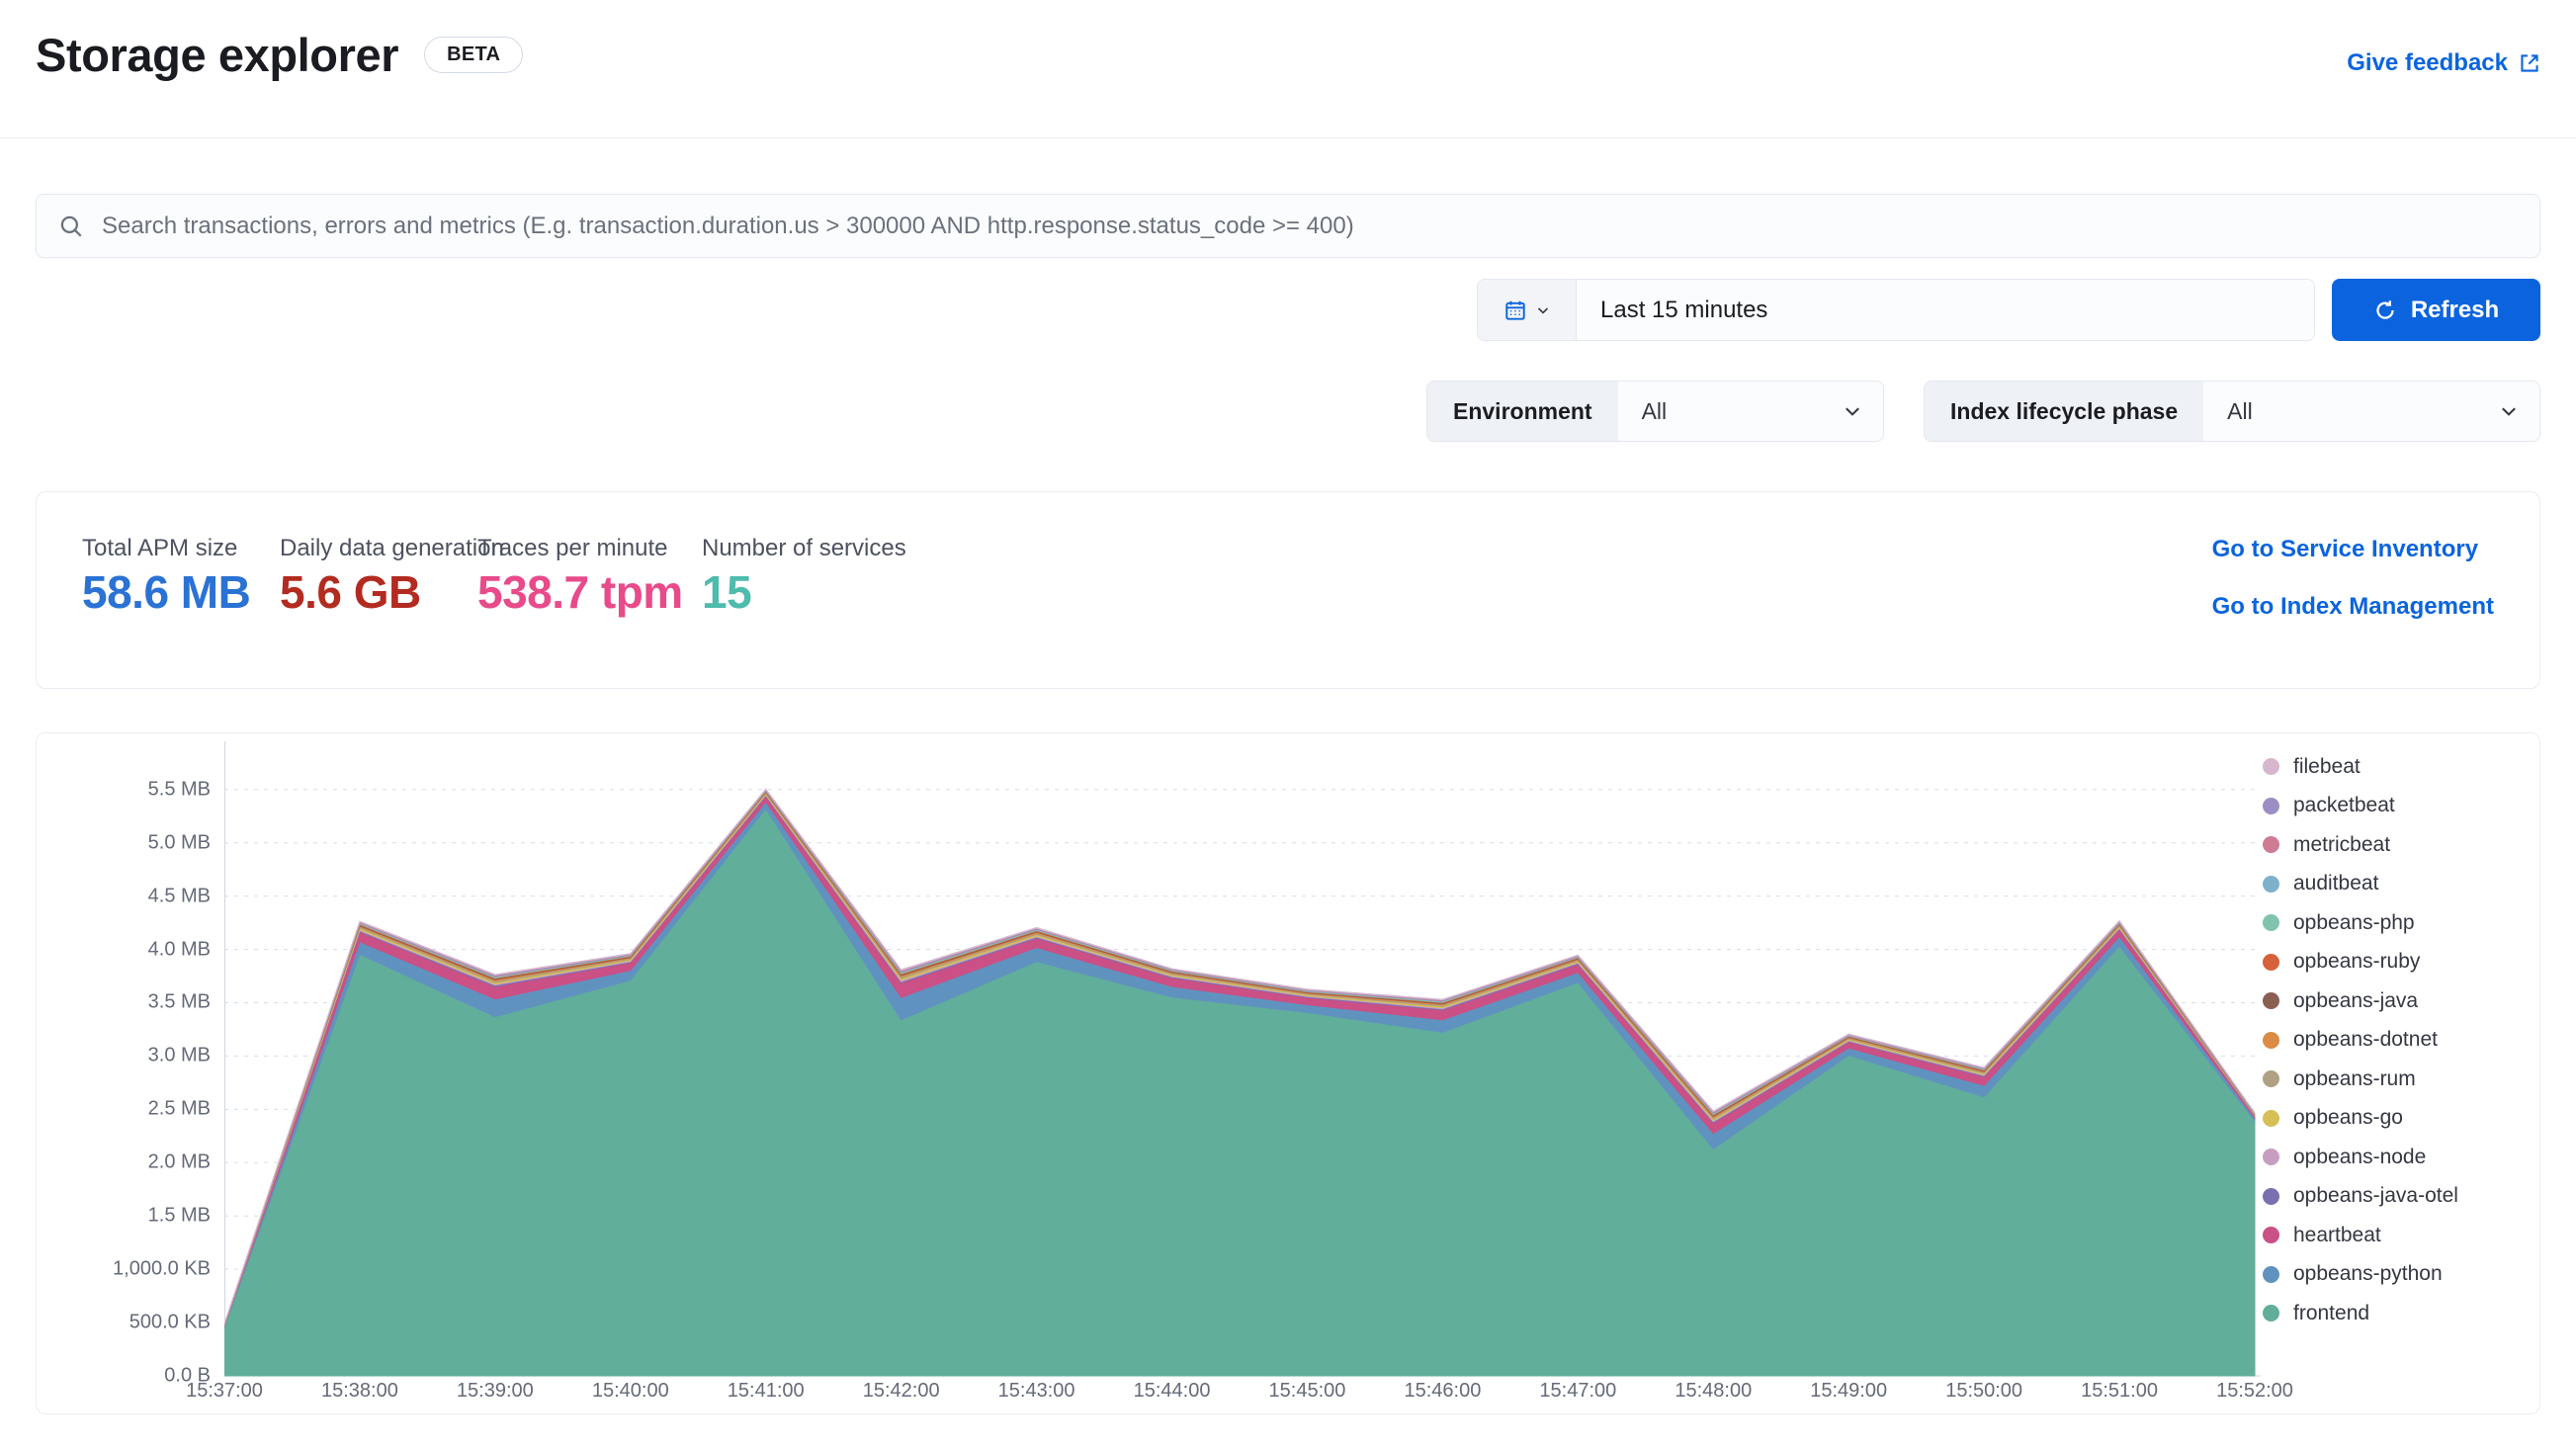  Describe the element at coordinates (766, 1391) in the screenshot. I see `x-axis-tick: 15:41:00` at that location.